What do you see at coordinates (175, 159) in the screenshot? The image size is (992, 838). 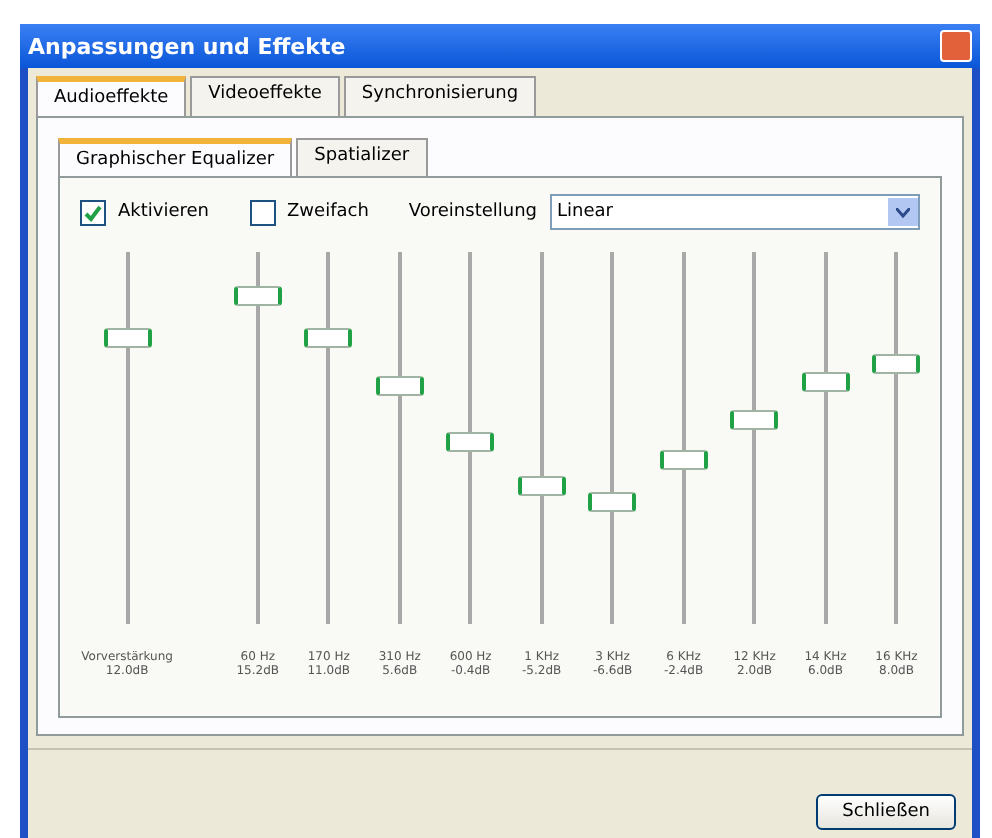 I see `tab: Graphischer Equalizer` at bounding box center [175, 159].